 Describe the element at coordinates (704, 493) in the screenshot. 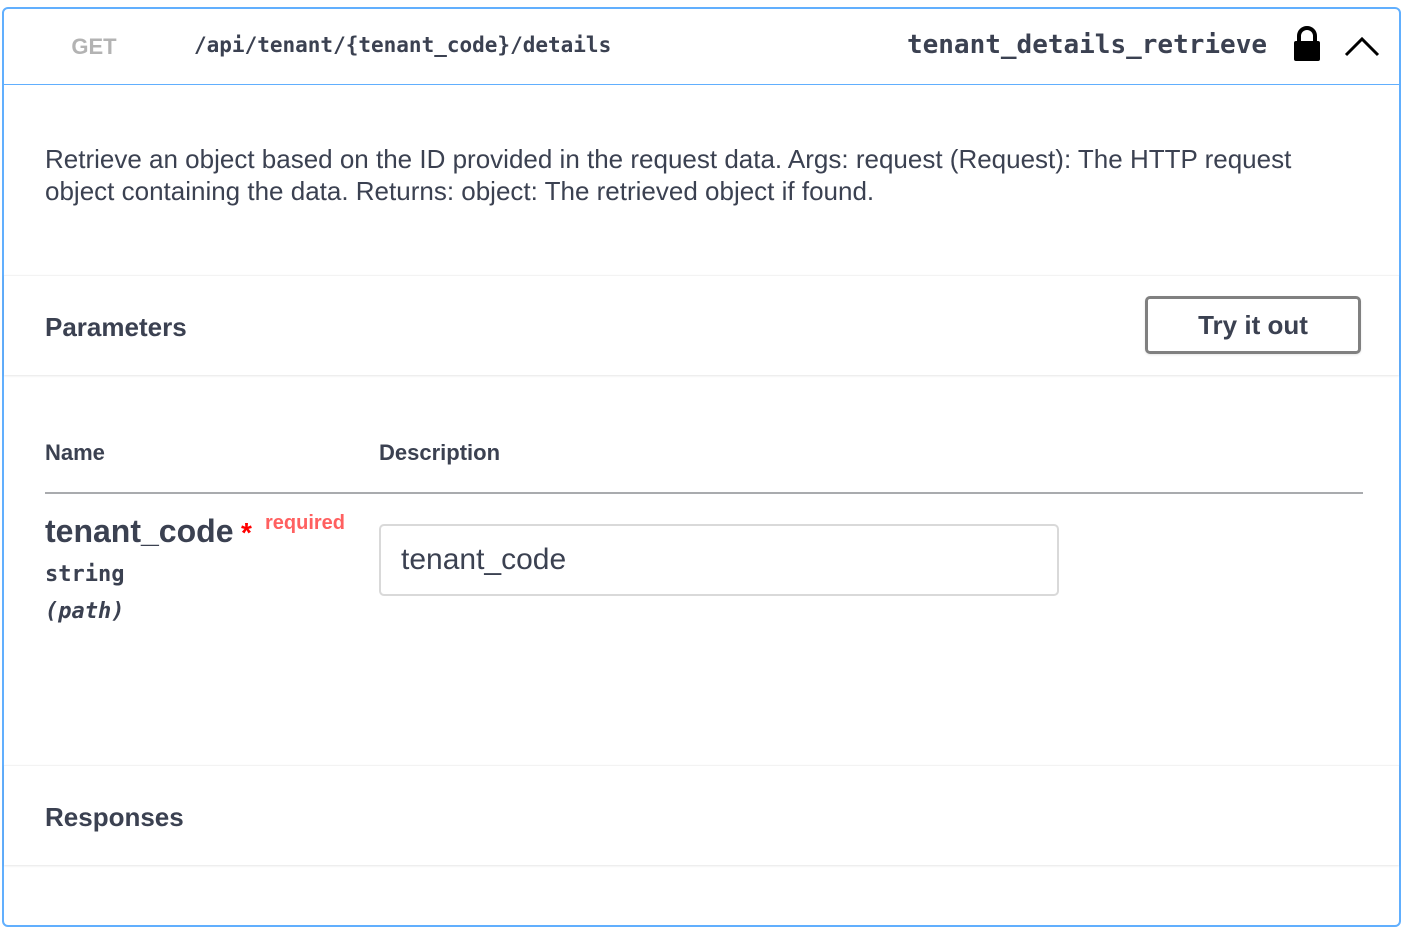

I see `table-divider` at that location.